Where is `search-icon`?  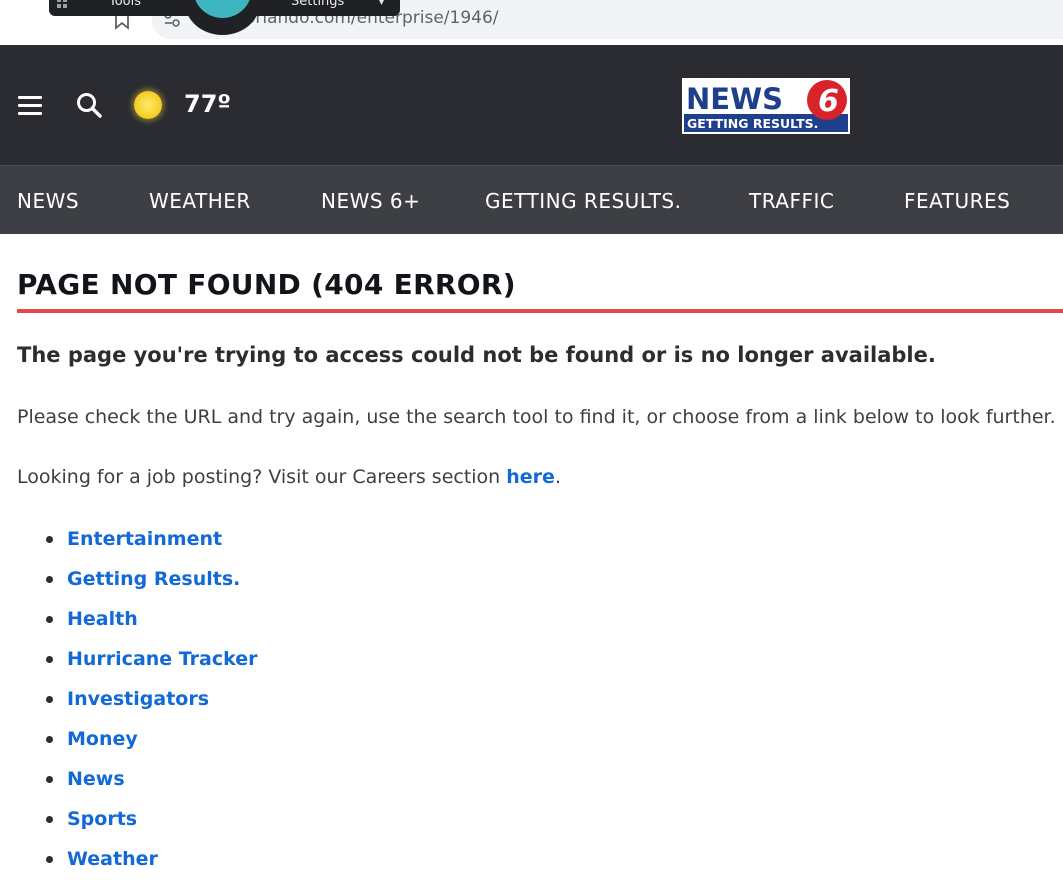 search-icon is located at coordinates (89, 105).